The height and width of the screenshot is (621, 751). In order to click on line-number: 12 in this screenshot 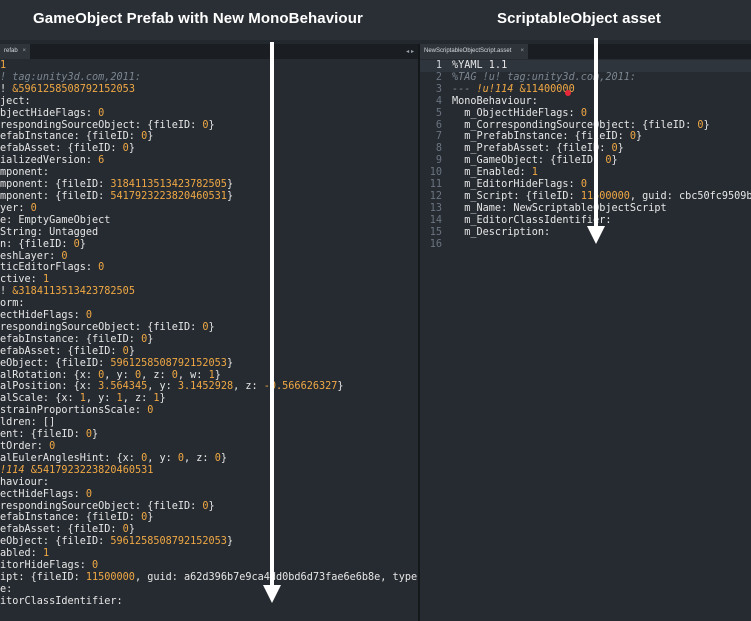, I will do `click(435, 196)`.